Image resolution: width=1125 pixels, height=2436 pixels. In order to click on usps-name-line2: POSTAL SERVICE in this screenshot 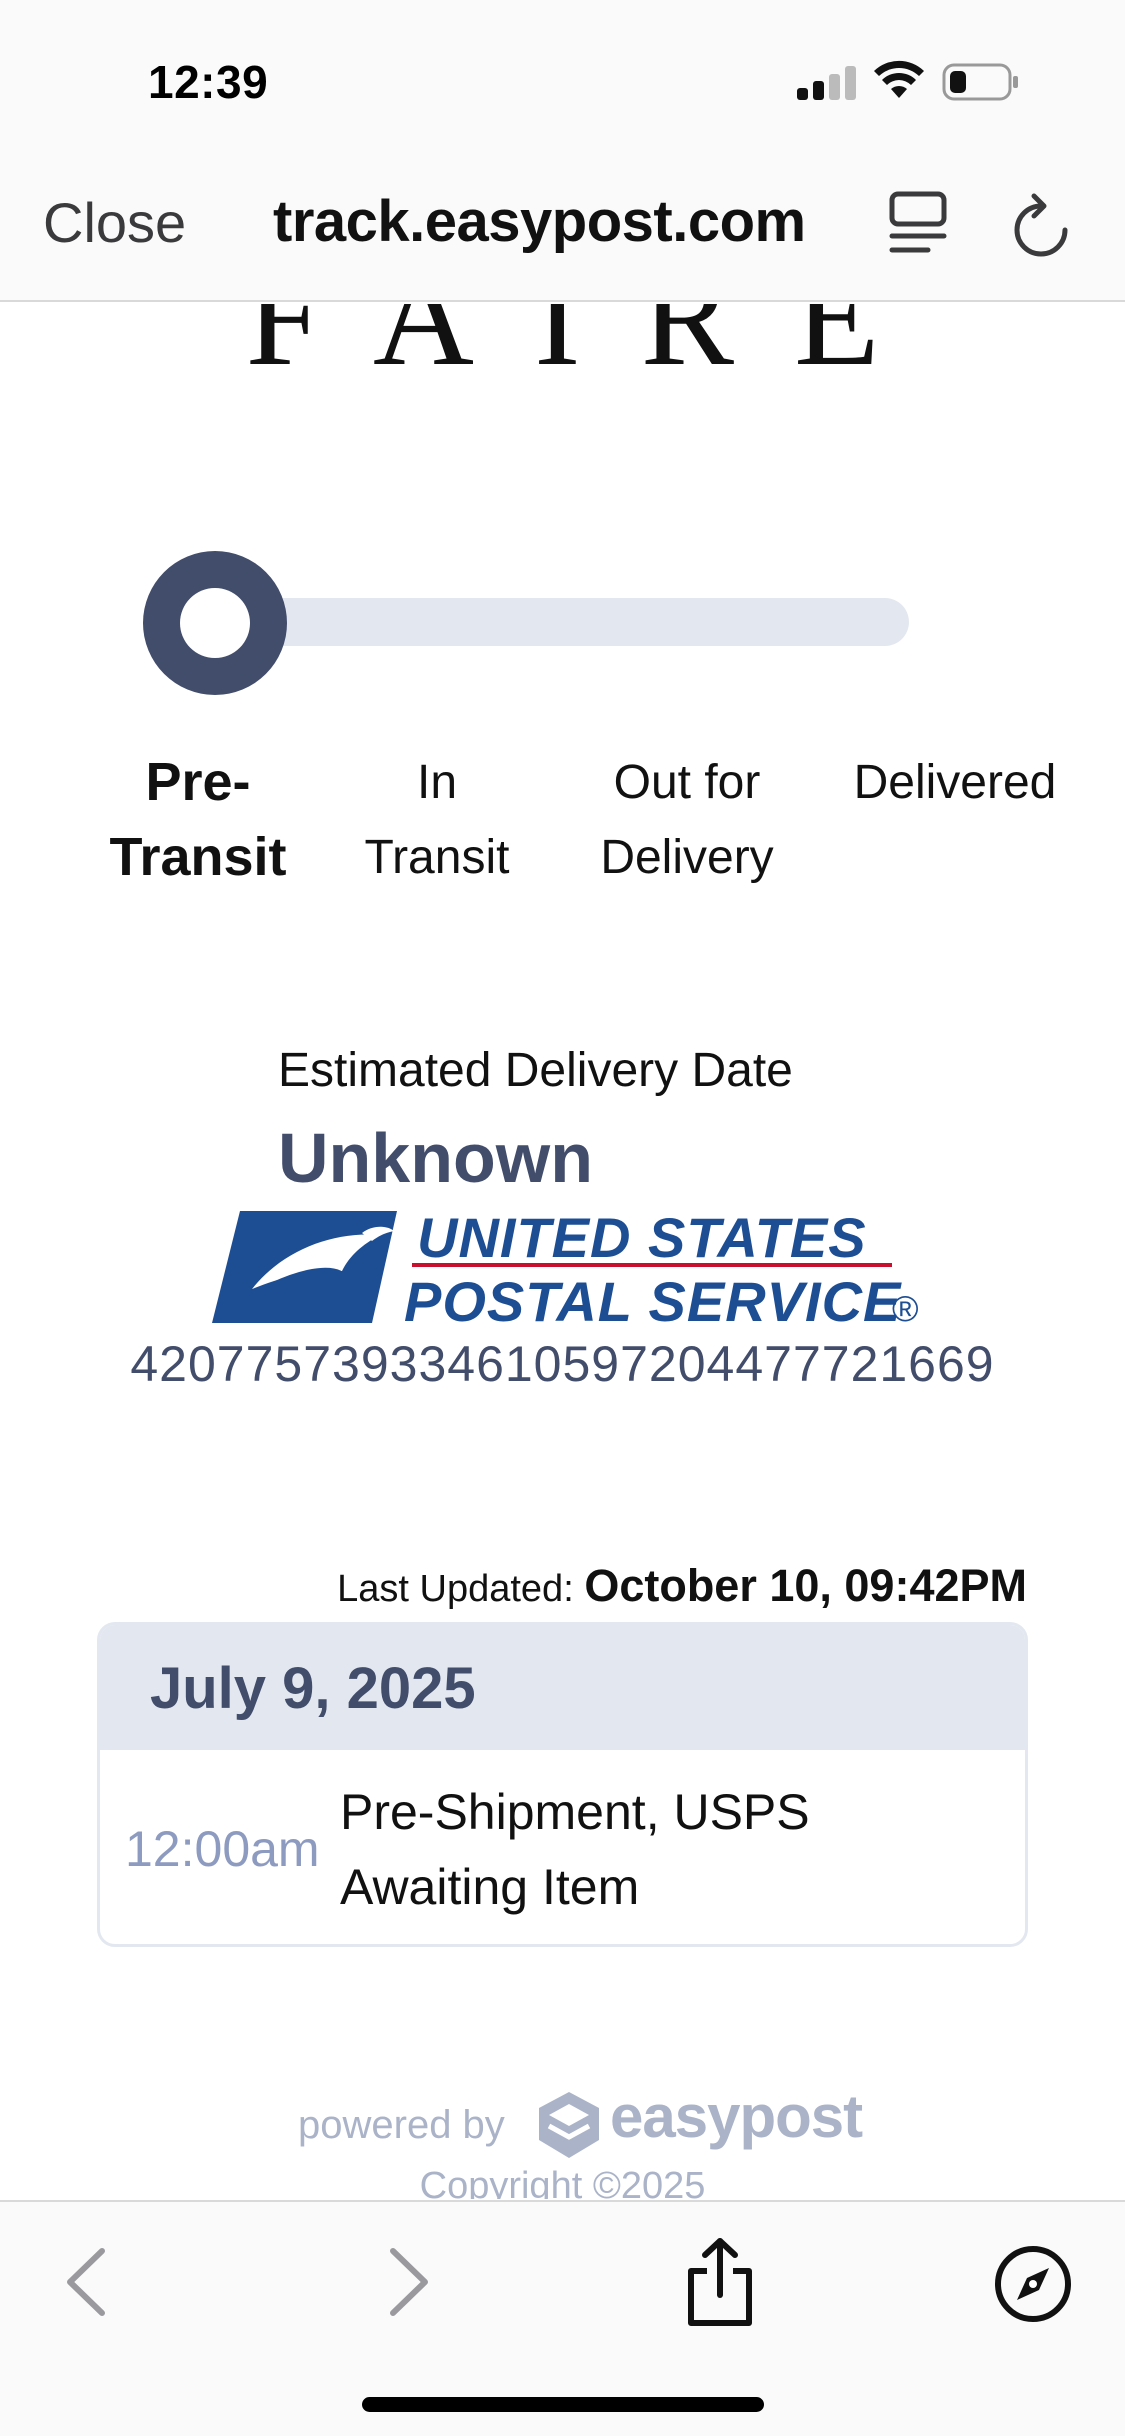, I will do `click(653, 1301)`.